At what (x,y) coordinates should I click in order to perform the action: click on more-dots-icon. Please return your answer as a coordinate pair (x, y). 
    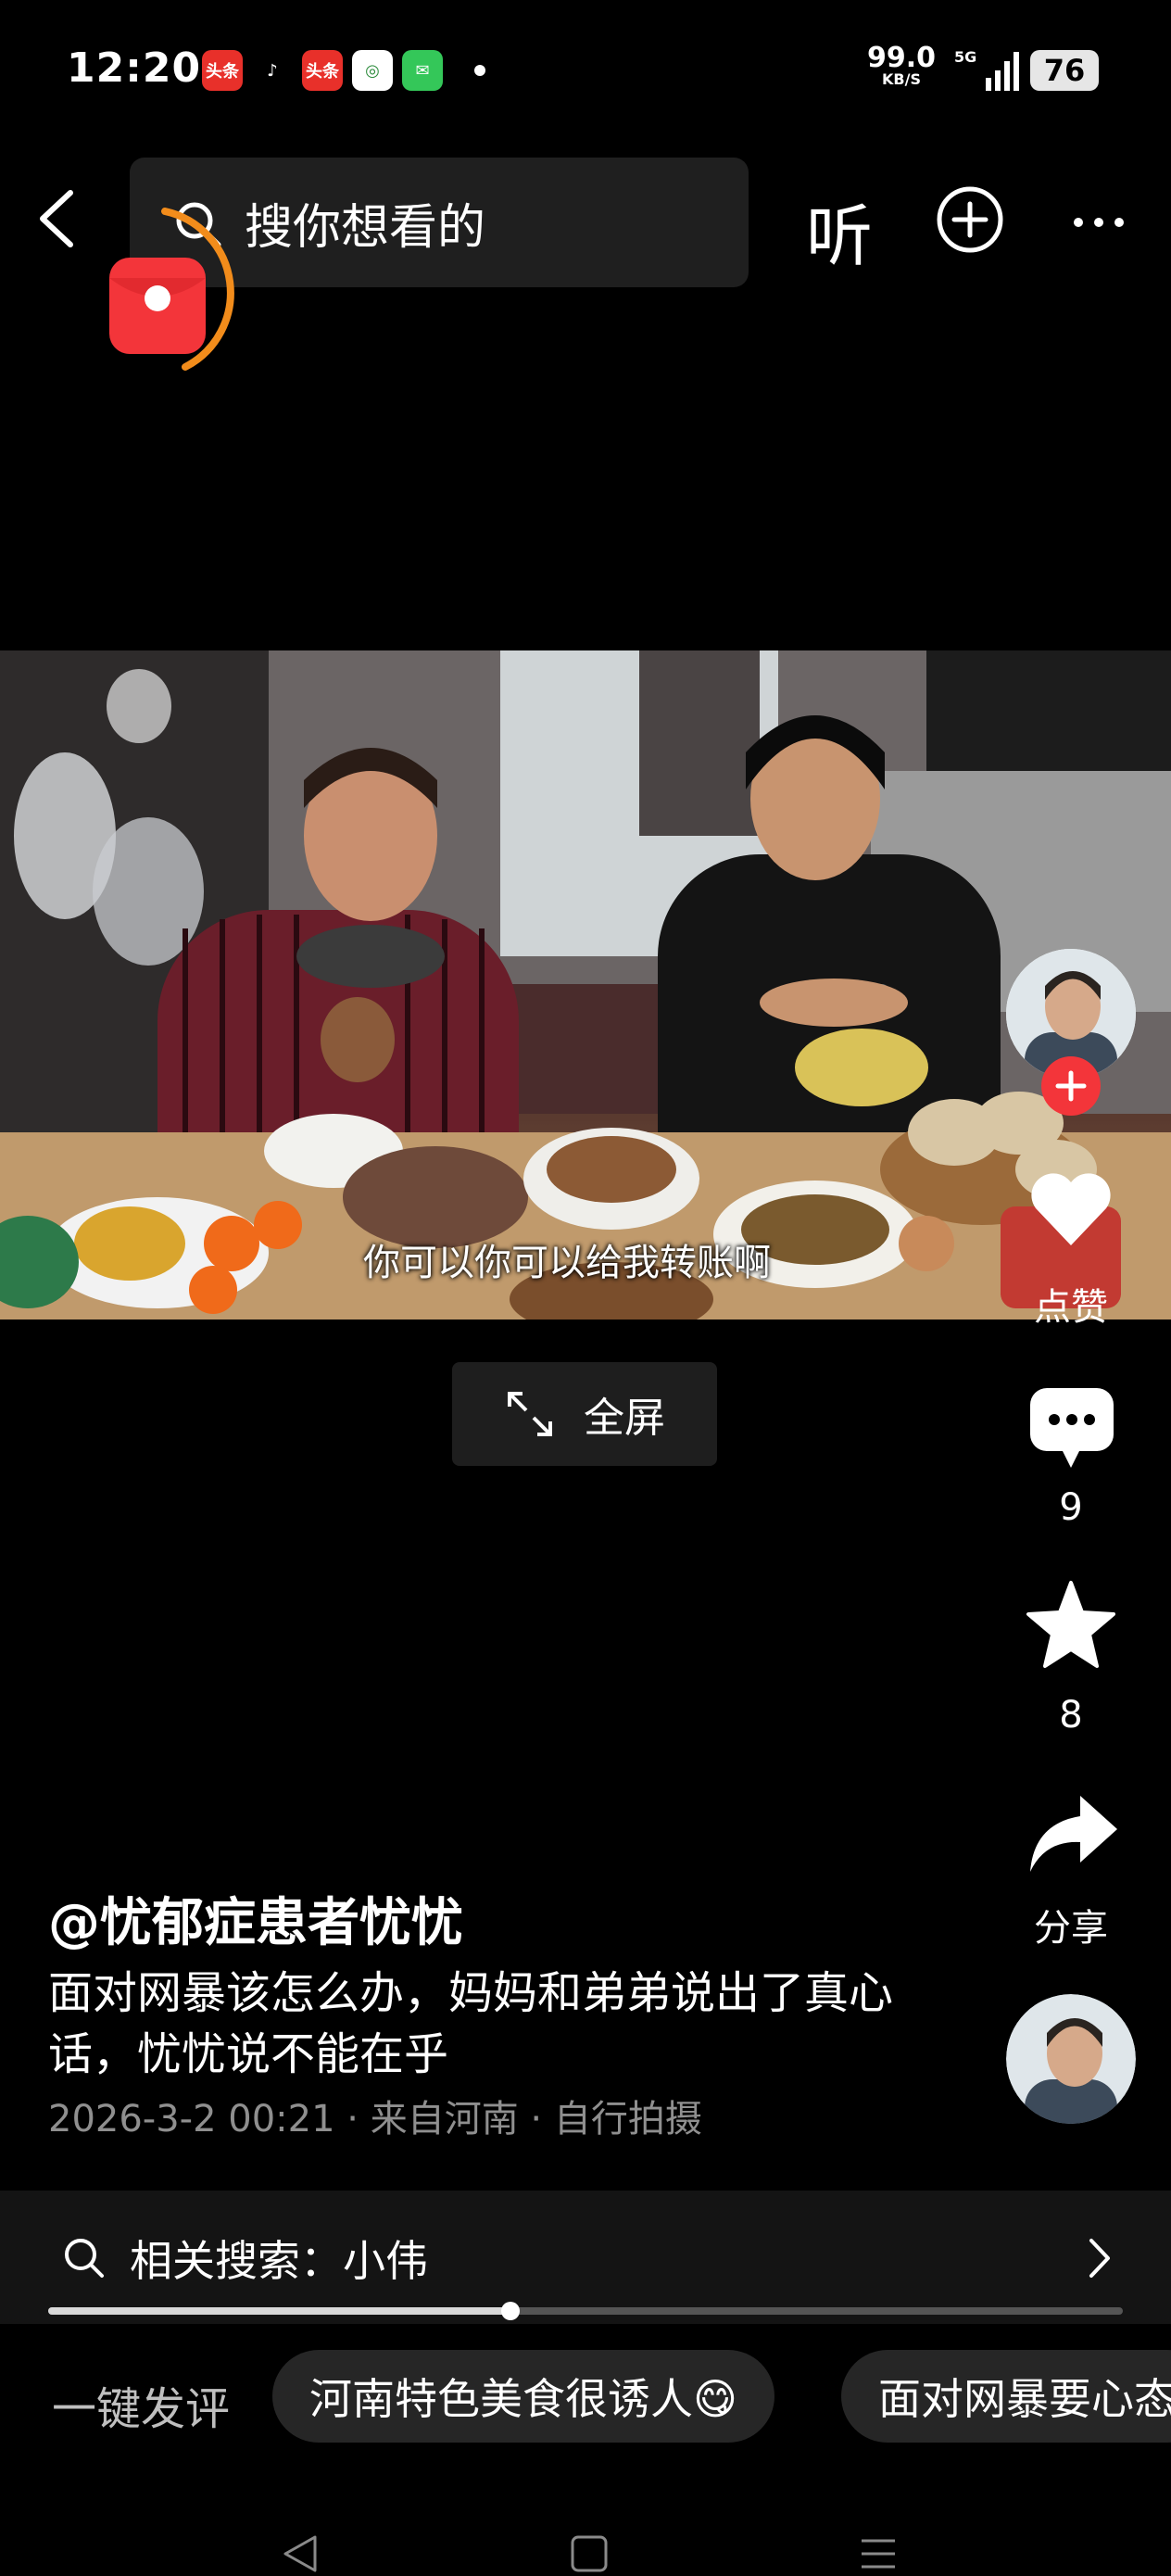
    Looking at the image, I should click on (1099, 222).